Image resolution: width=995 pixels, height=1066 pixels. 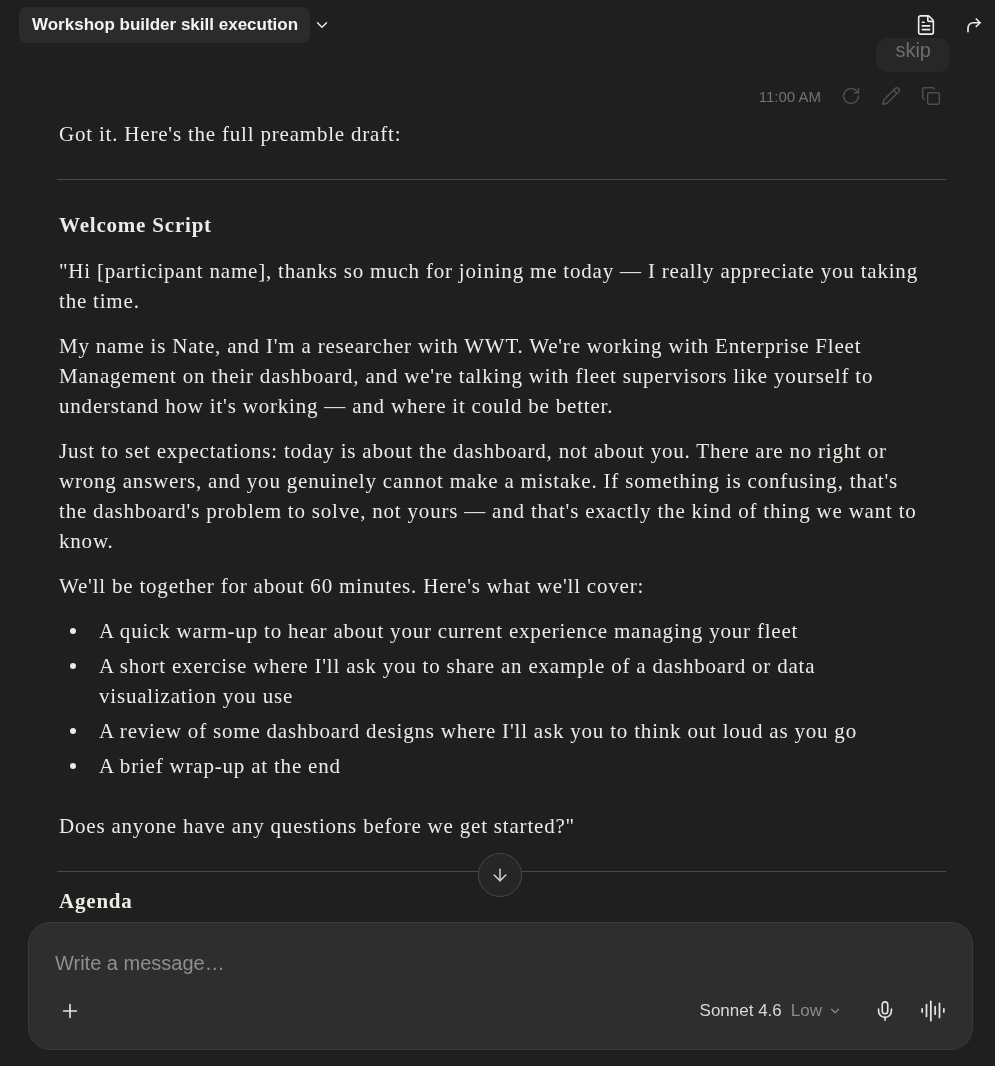 I want to click on response-paragraph: Got it. Here's the full preamble draft:, so click(x=230, y=134).